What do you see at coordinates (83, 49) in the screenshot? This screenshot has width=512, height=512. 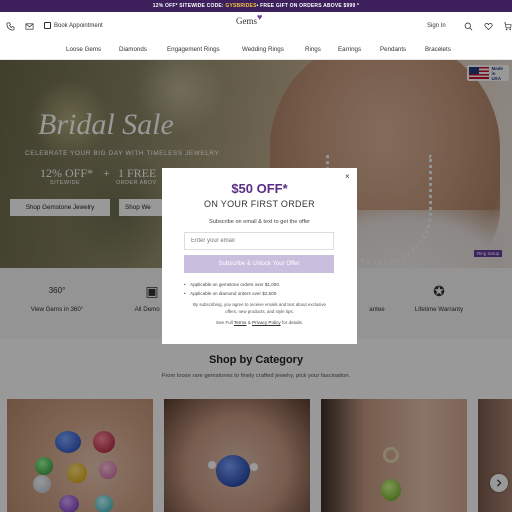 I see `nav-item-loose-gems: Loose Gems` at bounding box center [83, 49].